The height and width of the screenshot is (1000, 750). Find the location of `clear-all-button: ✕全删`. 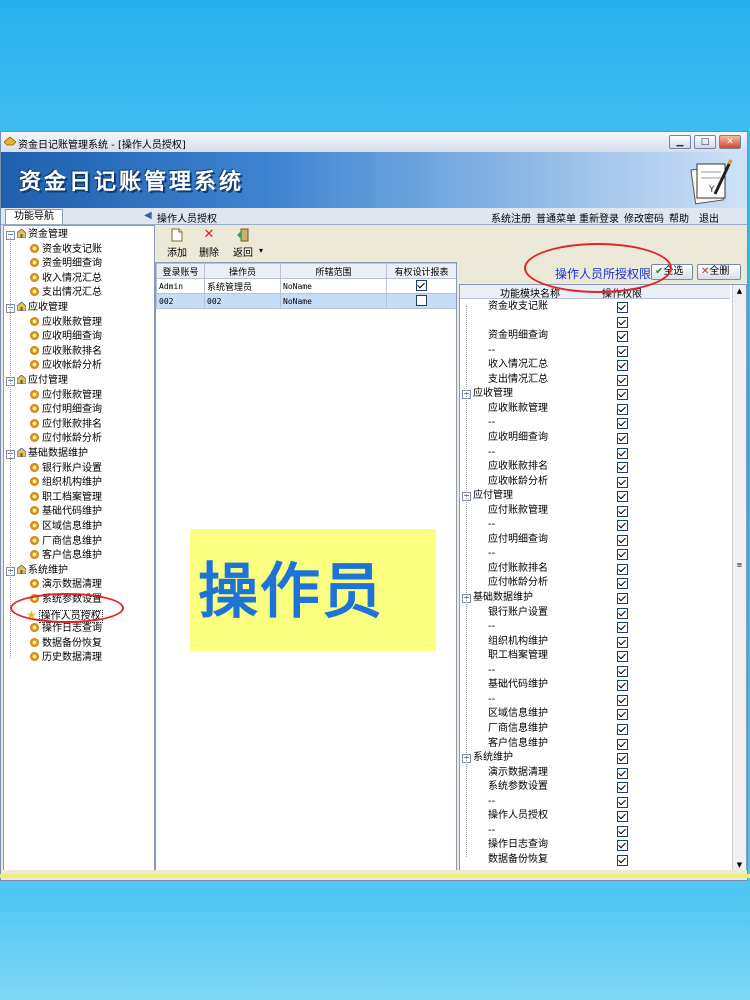

clear-all-button: ✕全删 is located at coordinates (719, 272).